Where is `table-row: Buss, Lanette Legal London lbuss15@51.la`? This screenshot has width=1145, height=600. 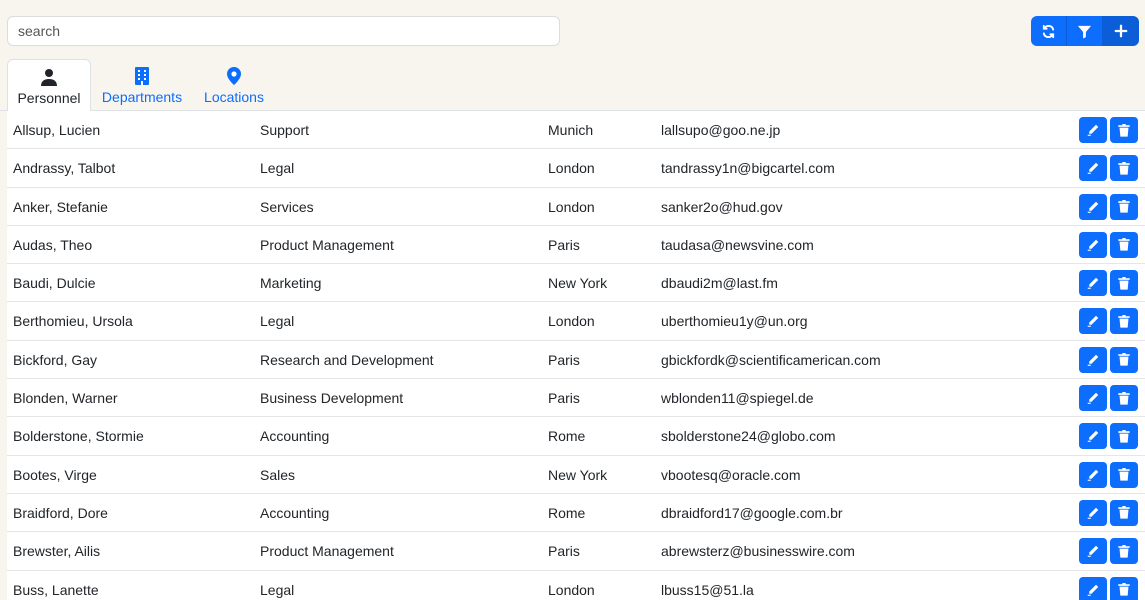
table-row: Buss, Lanette Legal London lbuss15@51.la is located at coordinates (576, 585).